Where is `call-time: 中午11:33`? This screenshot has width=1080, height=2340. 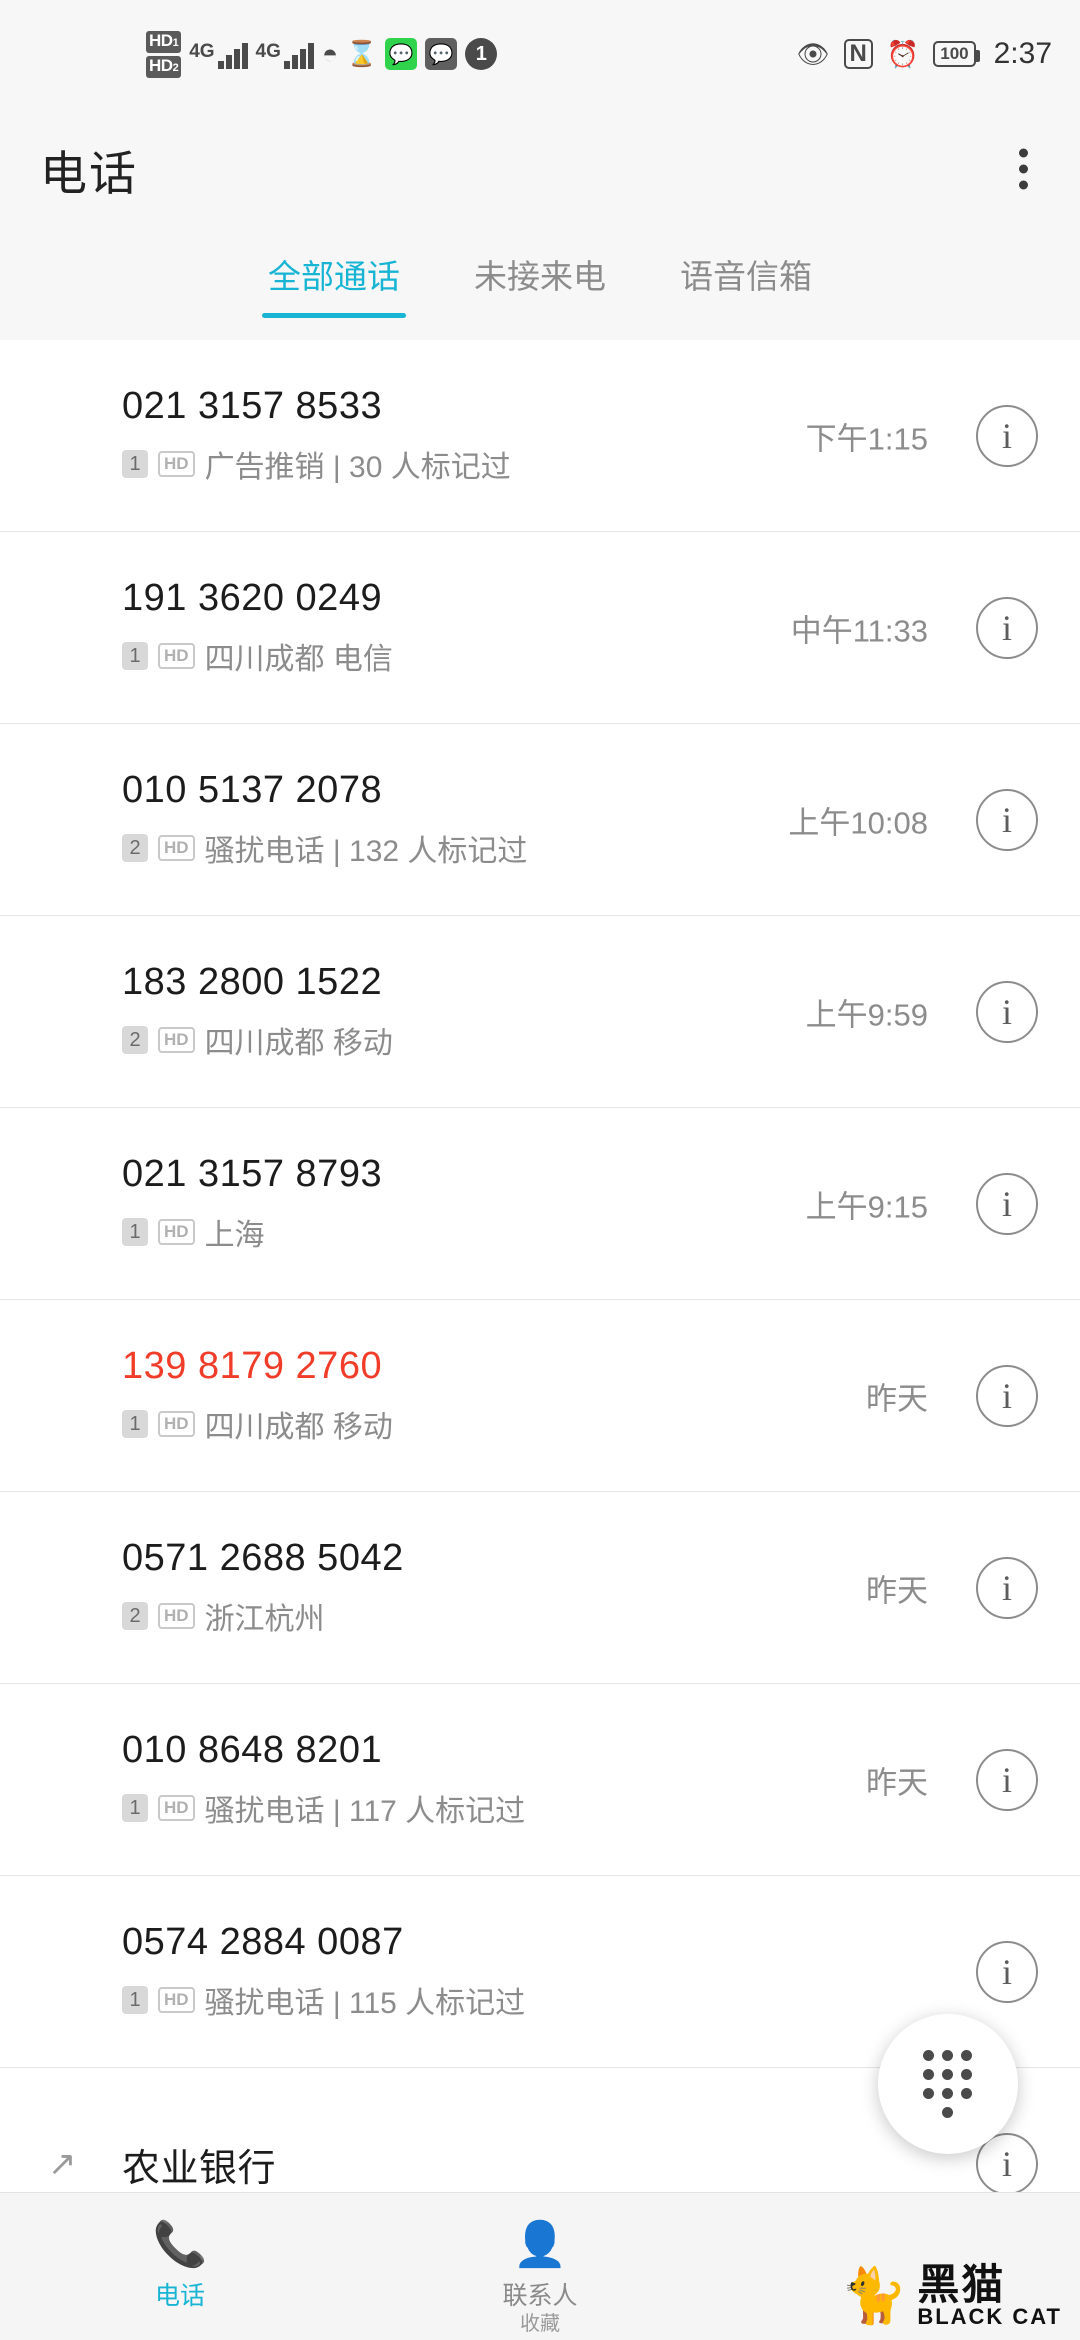
call-time: 中午11:33 is located at coordinates (859, 630).